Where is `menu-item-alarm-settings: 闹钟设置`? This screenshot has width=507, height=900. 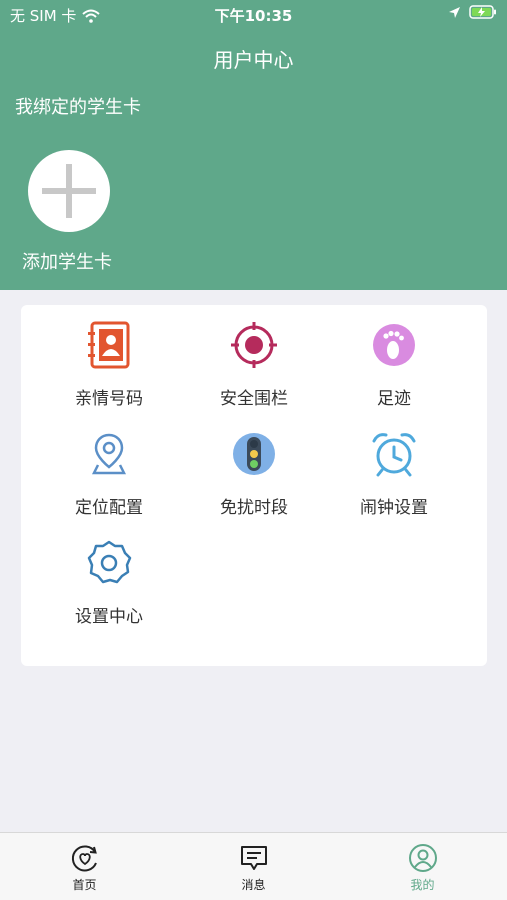 menu-item-alarm-settings: 闹钟设置 is located at coordinates (394, 479).